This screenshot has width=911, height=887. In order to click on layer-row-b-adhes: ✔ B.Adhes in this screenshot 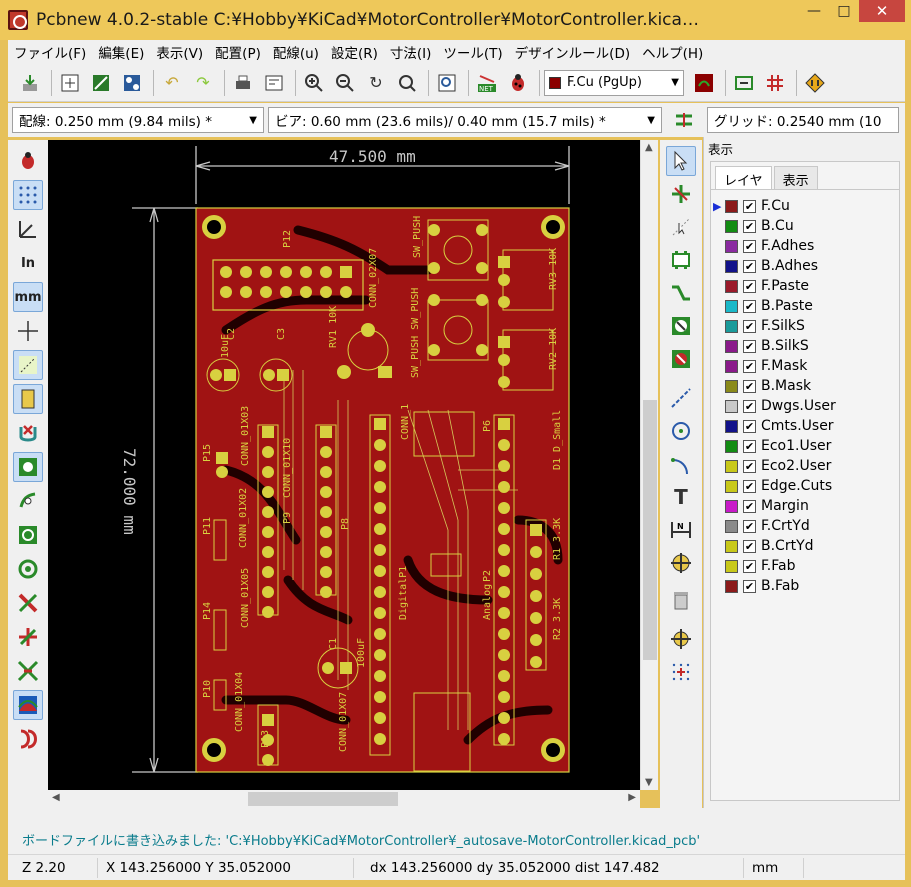, I will do `click(805, 266)`.